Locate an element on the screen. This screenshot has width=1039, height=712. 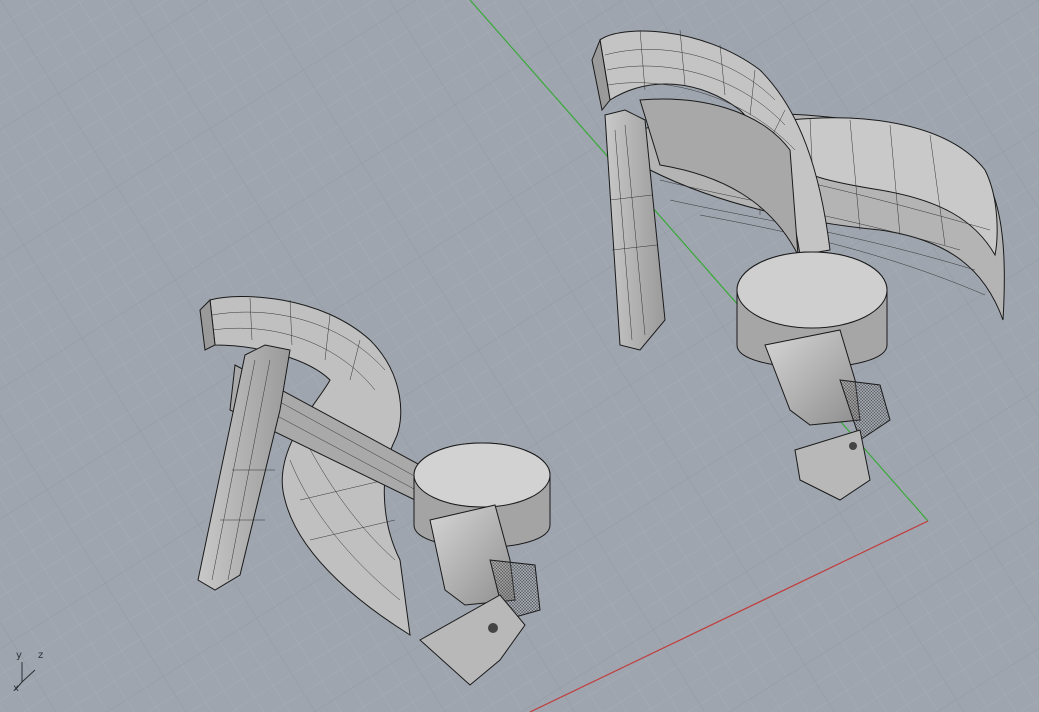
axis-label-z: z is located at coordinates (41, 655).